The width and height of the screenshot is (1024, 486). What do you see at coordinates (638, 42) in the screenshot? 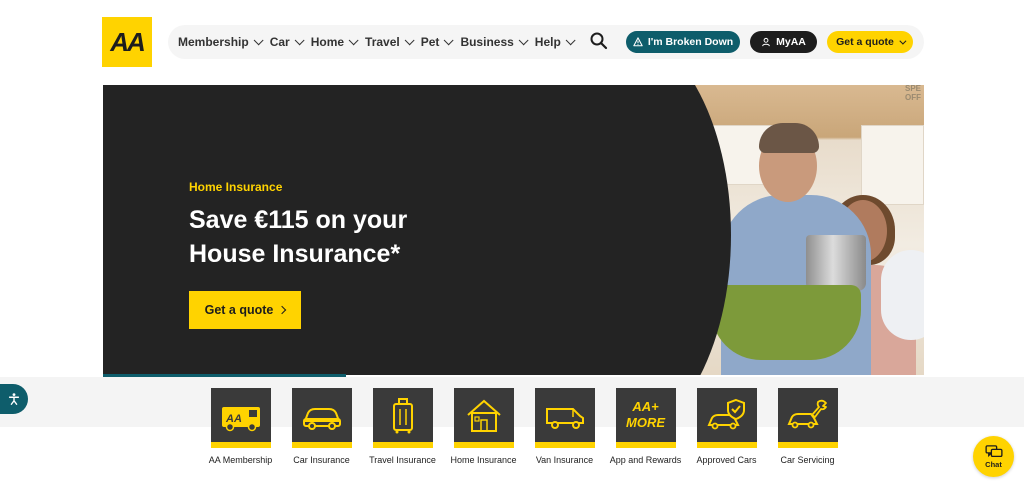
I see `warning-icon` at bounding box center [638, 42].